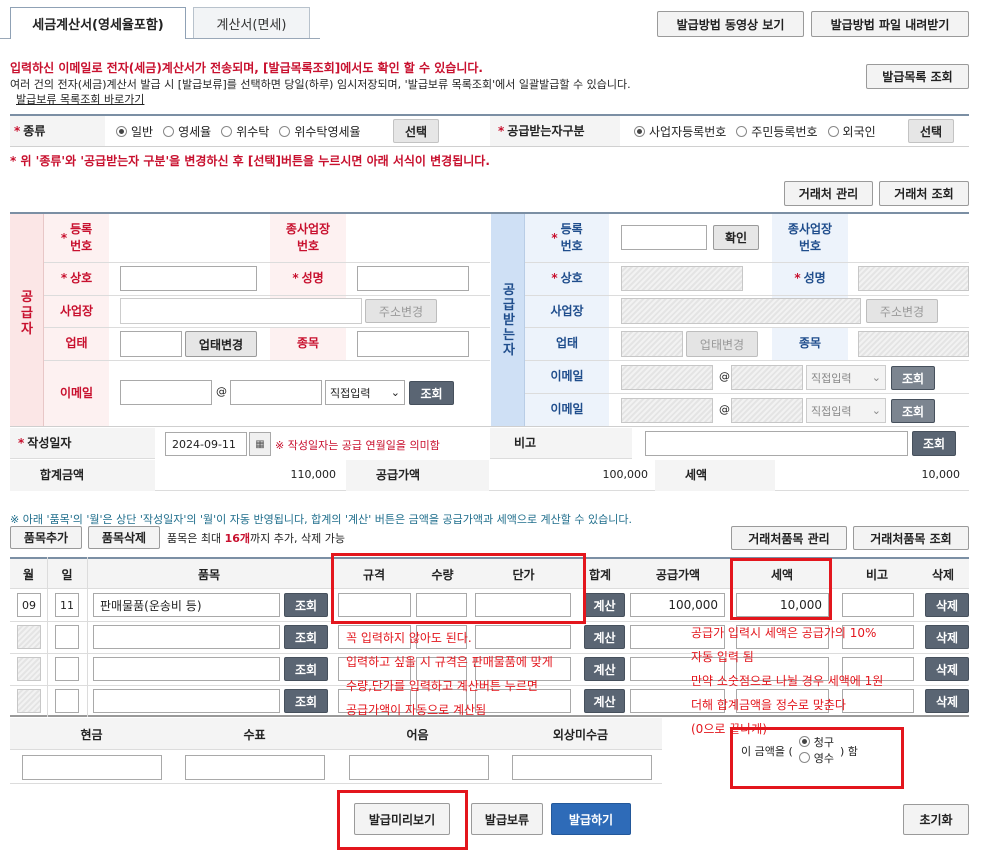 This screenshot has height=852, width=987. What do you see at coordinates (509, 320) in the screenshot?
I see `receiver-title: 공급받는자` at bounding box center [509, 320].